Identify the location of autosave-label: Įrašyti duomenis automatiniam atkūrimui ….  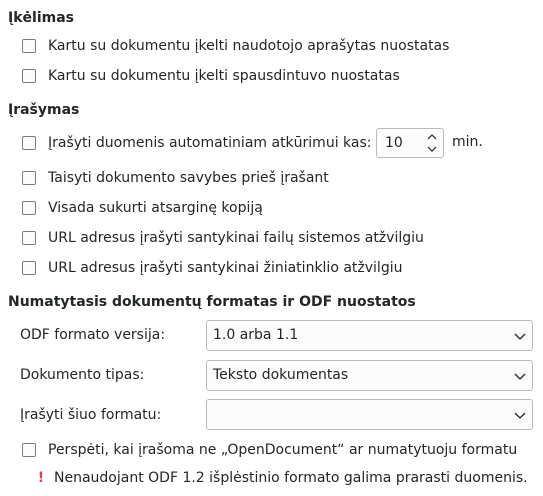
(210, 143).